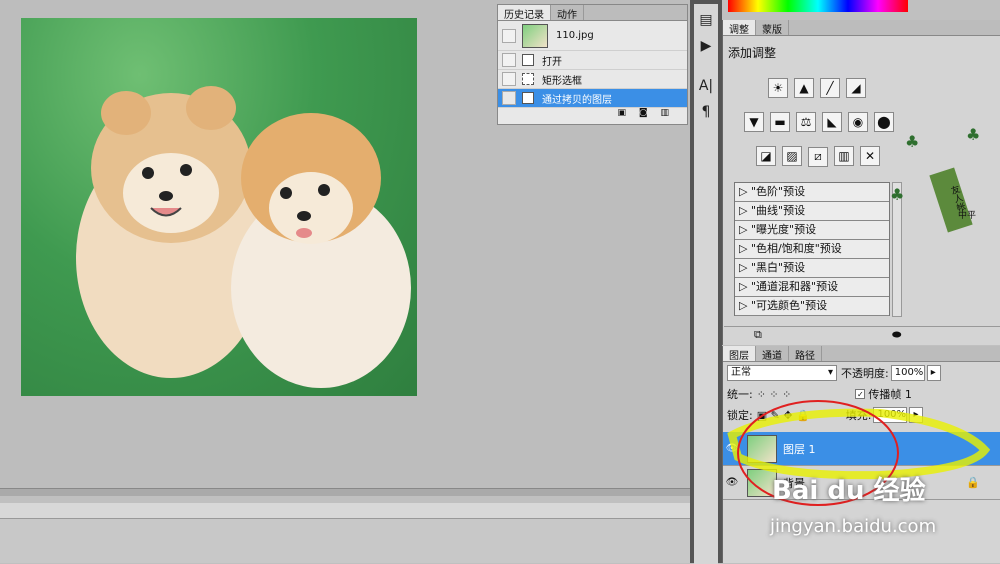  I want to click on vibrance-icon: ▼, so click(754, 122).